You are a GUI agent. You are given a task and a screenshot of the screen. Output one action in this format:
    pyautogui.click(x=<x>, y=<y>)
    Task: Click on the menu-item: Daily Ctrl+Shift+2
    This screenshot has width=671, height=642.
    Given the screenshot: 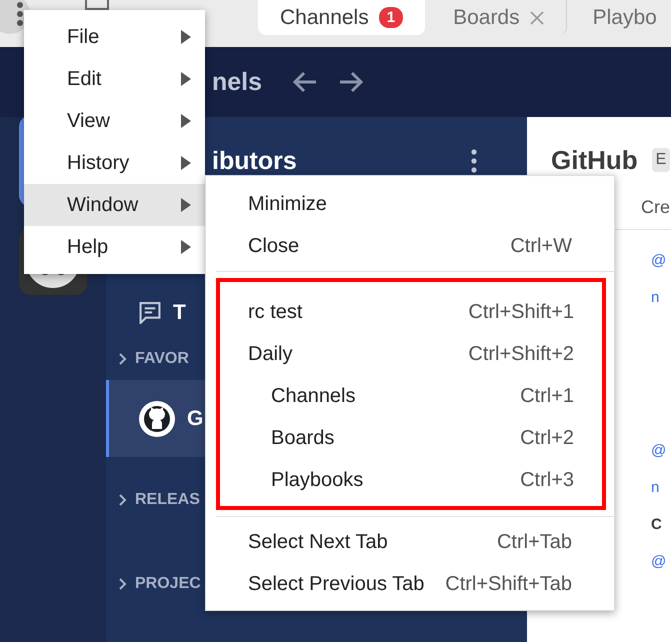 What is the action you would take?
    pyautogui.click(x=411, y=354)
    